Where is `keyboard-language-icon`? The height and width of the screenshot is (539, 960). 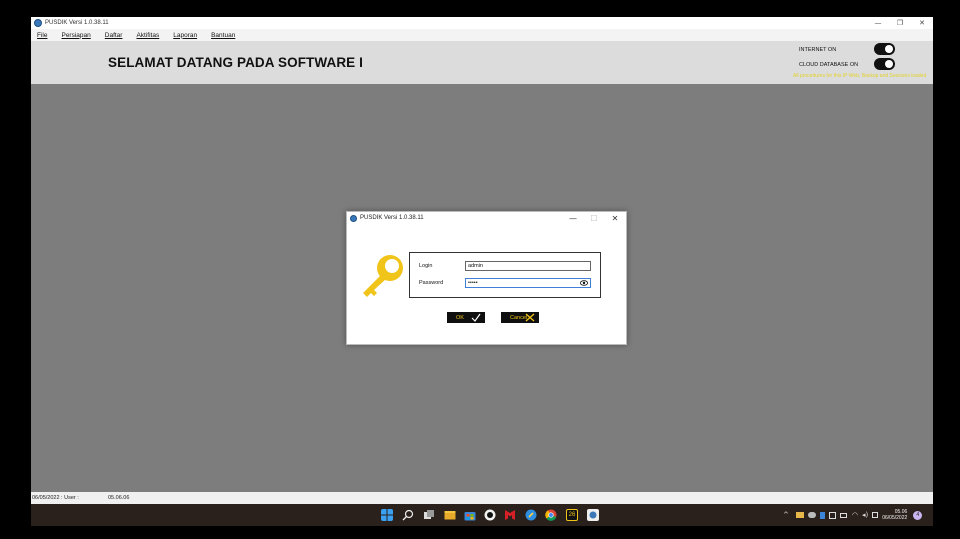 keyboard-language-icon is located at coordinates (875, 515).